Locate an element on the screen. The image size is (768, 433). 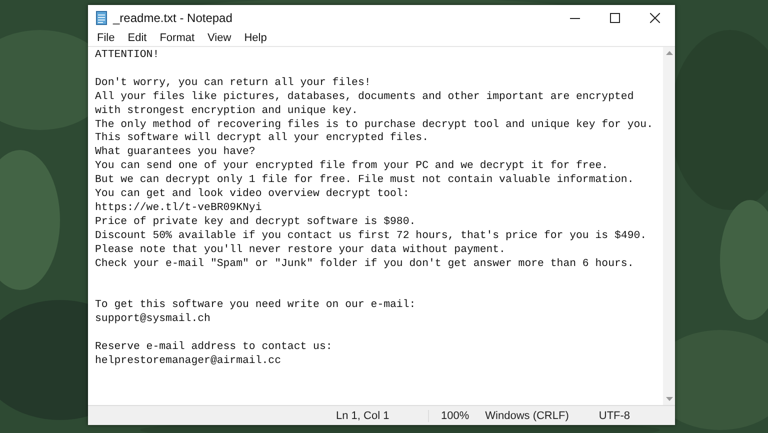
cursor-position: Ln 1, Col 1 is located at coordinates (378, 416).